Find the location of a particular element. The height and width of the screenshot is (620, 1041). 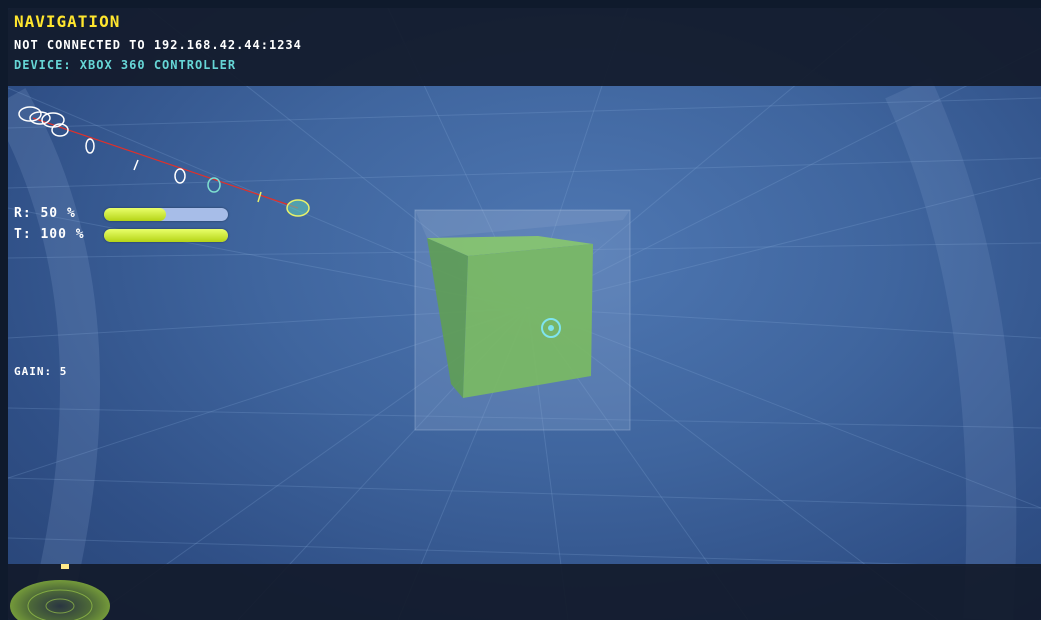

target-cube is located at coordinates (523, 320).